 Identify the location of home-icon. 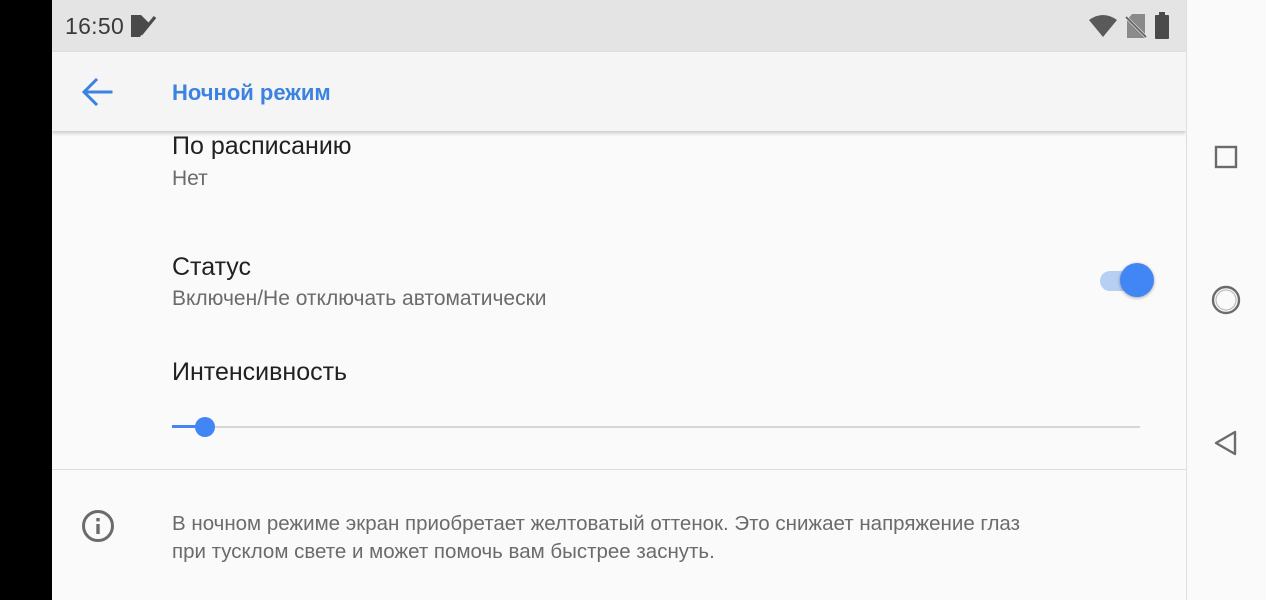
(1226, 300).